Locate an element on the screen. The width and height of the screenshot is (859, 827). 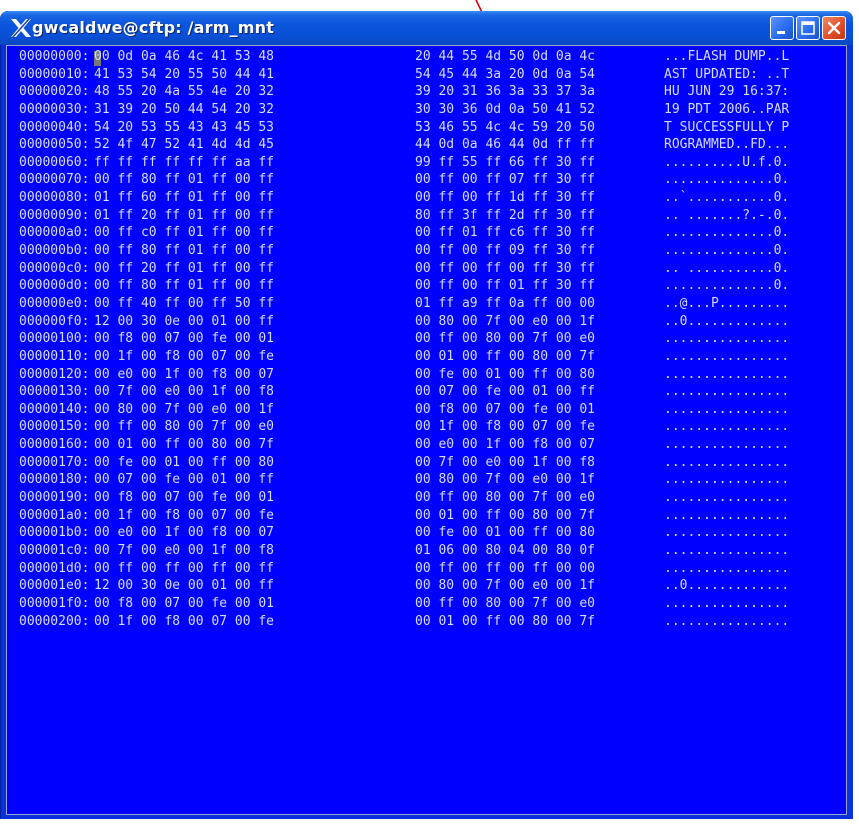
dump-hex-left: 31 39 20 50 44 54 20 32 is located at coordinates (184, 109).